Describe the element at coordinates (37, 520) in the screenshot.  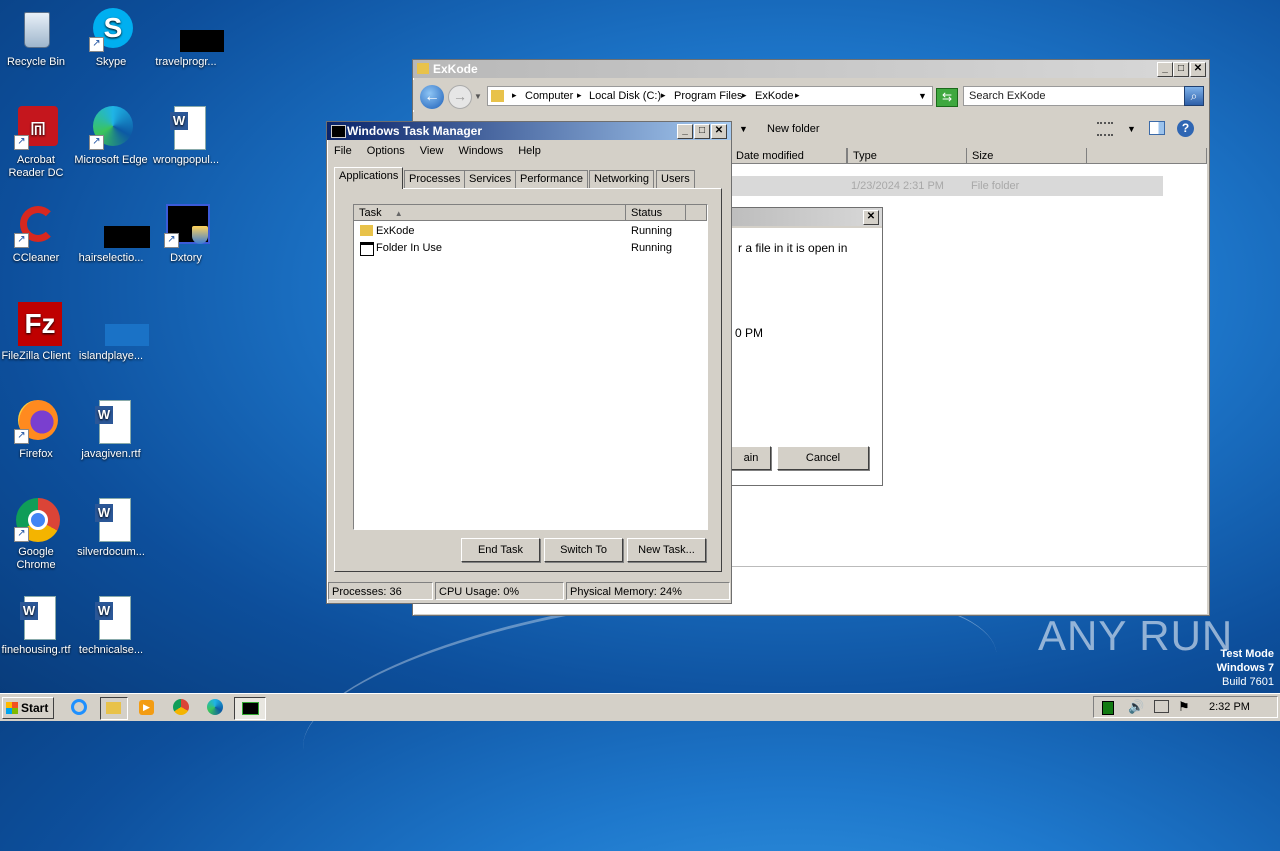
I see `chrome-icon: ↗` at that location.